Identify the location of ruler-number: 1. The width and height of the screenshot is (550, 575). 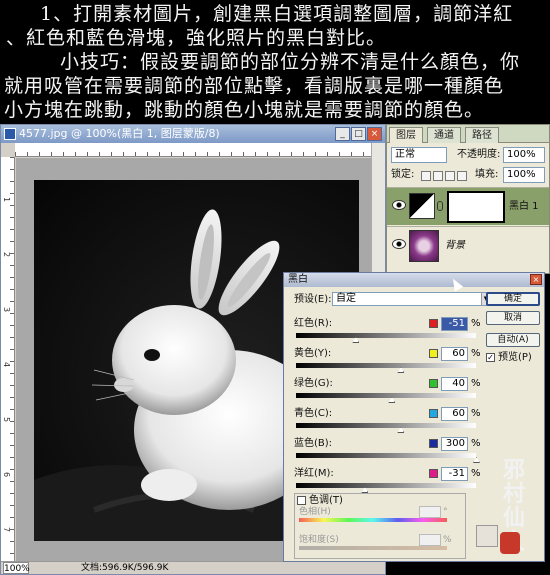
(6, 200).